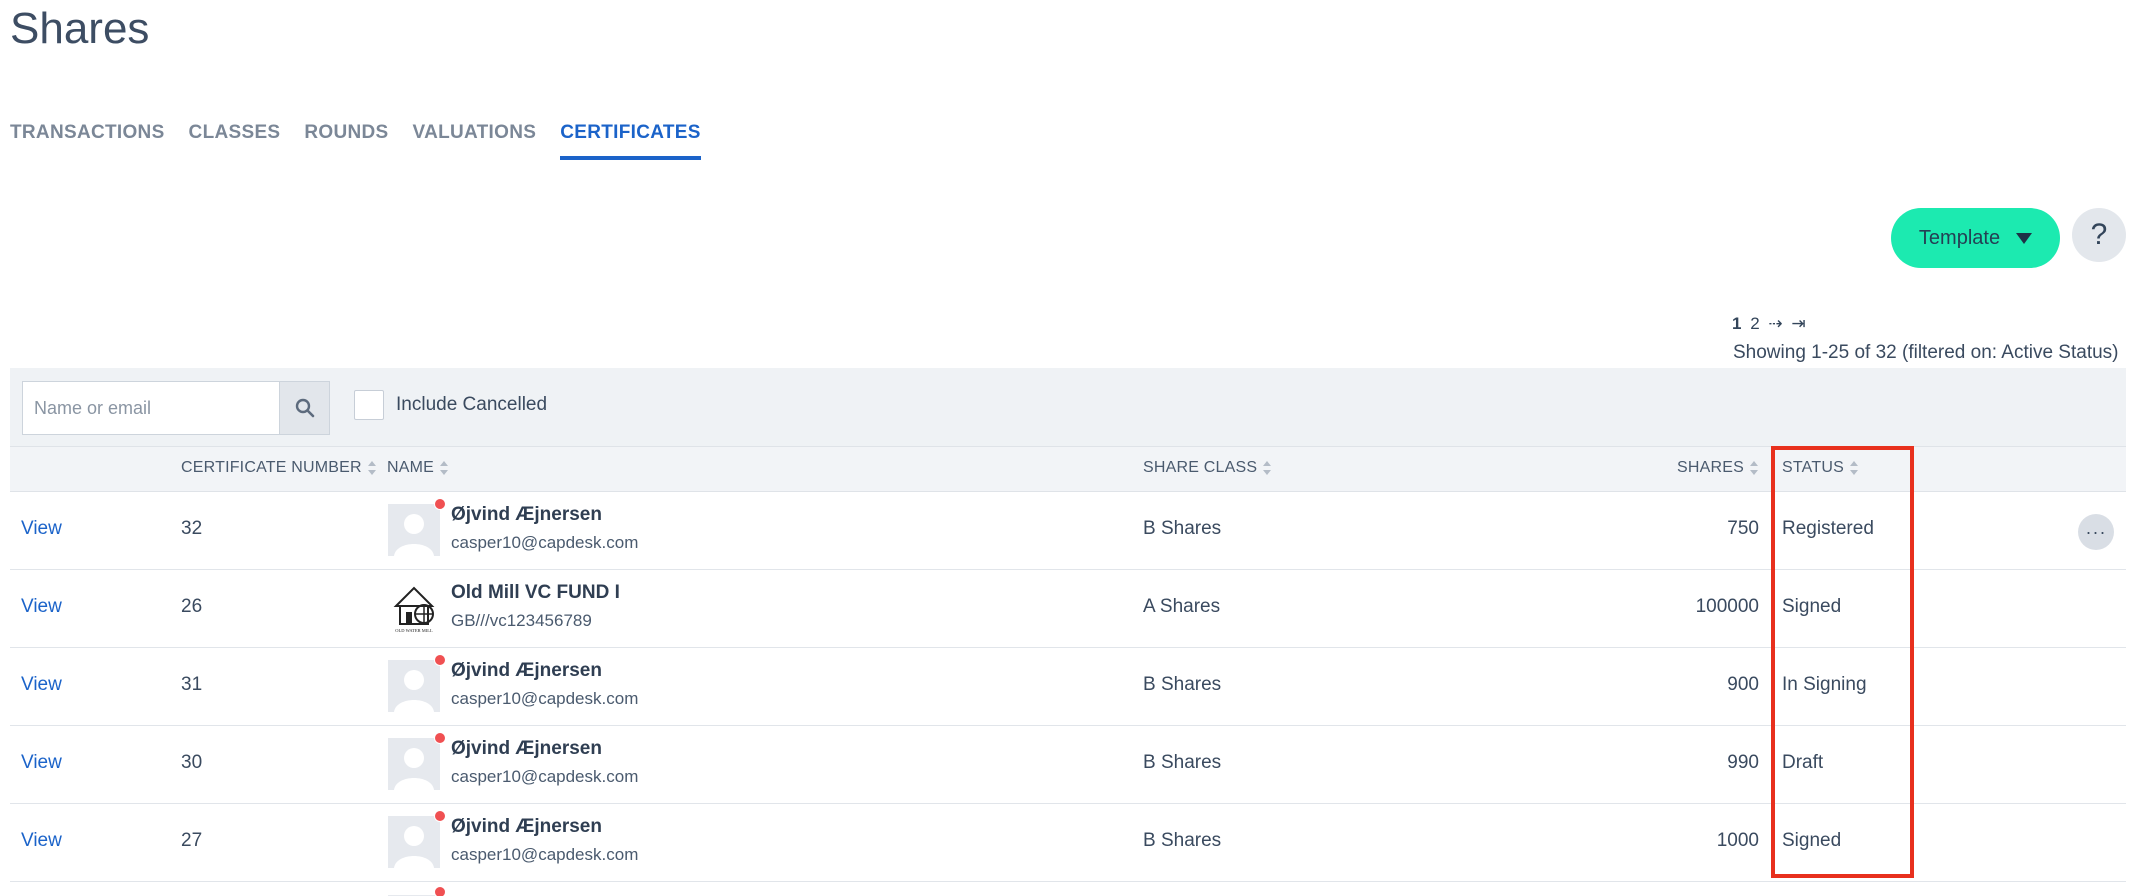 The height and width of the screenshot is (896, 2134). I want to click on column-label: NAME, so click(411, 467).